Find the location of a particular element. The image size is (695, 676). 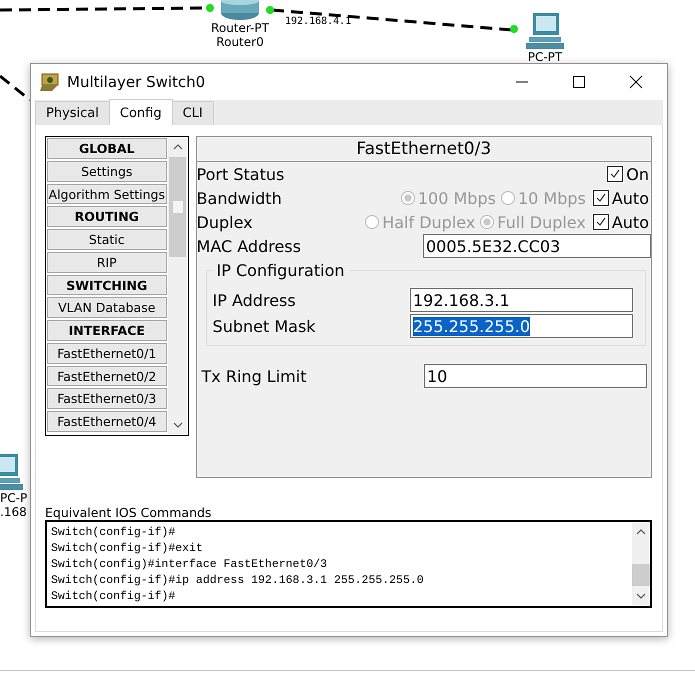

tab: Config is located at coordinates (140, 112).